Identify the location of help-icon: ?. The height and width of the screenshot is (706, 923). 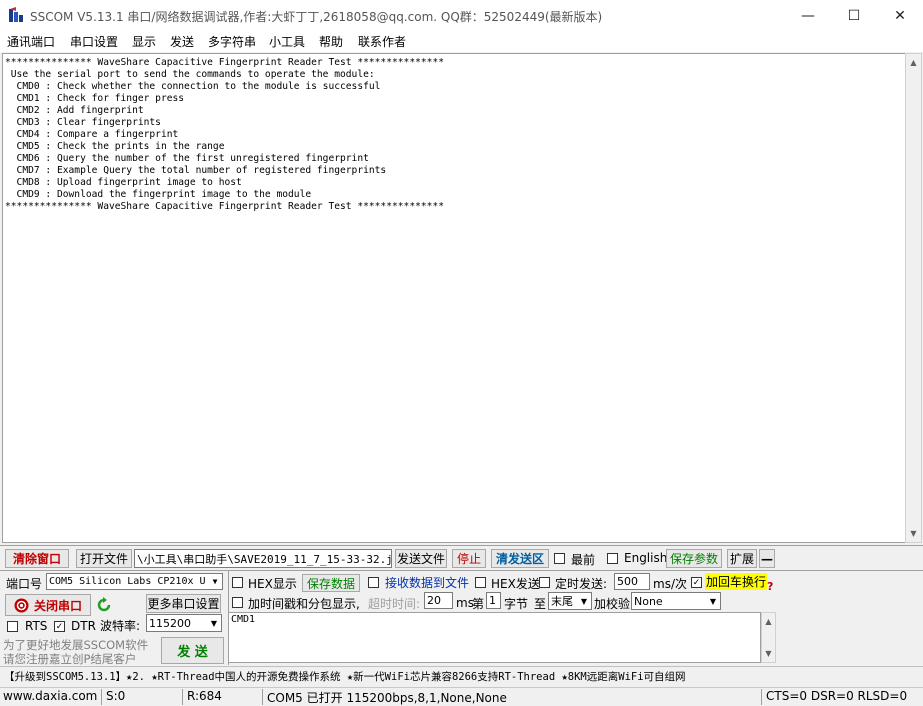
(770, 586).